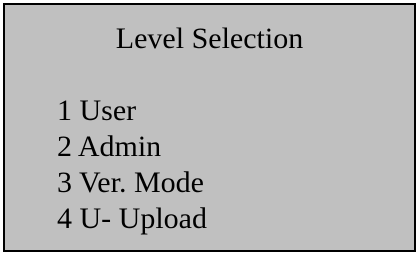 Image resolution: width=419 pixels, height=255 pixels. I want to click on menu-item-user: 1 User, so click(132, 111).